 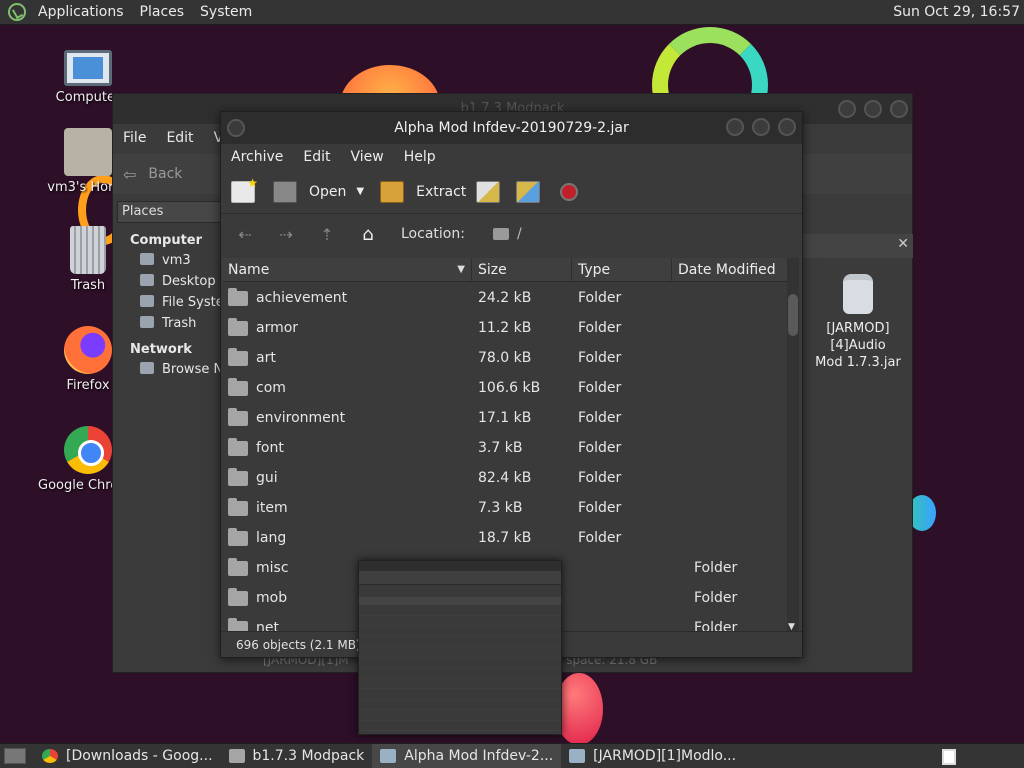 What do you see at coordinates (162, 12) in the screenshot?
I see `menu-places: Places` at bounding box center [162, 12].